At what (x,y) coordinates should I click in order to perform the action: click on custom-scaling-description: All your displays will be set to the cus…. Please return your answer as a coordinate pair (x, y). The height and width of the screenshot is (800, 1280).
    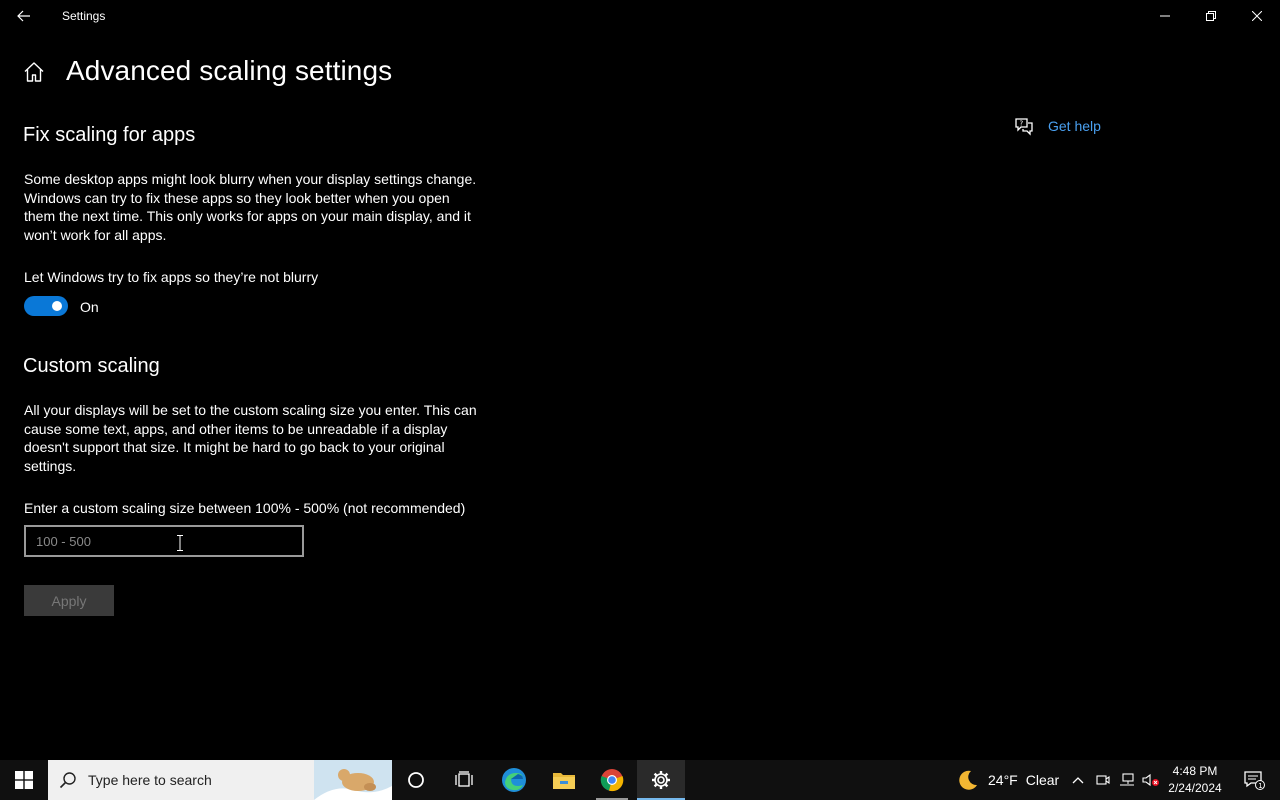
    Looking at the image, I should click on (250, 438).